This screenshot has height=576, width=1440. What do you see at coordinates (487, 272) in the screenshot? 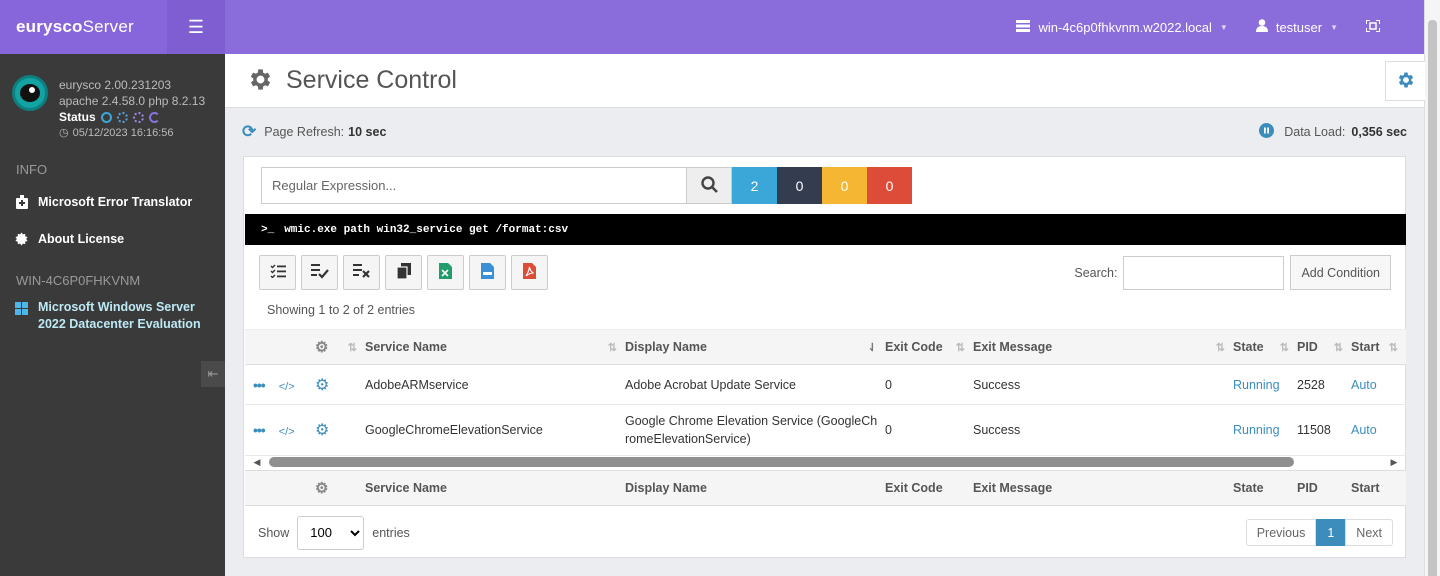
I see `export-csv-button` at bounding box center [487, 272].